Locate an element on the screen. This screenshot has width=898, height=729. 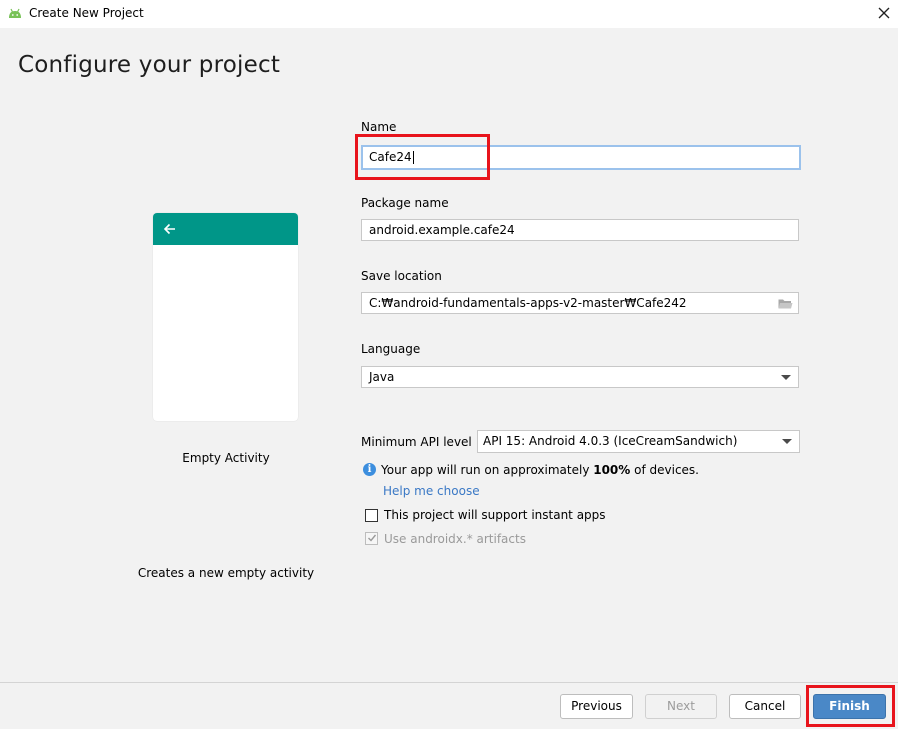
minimum-api-value: API 15: Android 4.0.3 (IceCreamSandwich) is located at coordinates (610, 441).